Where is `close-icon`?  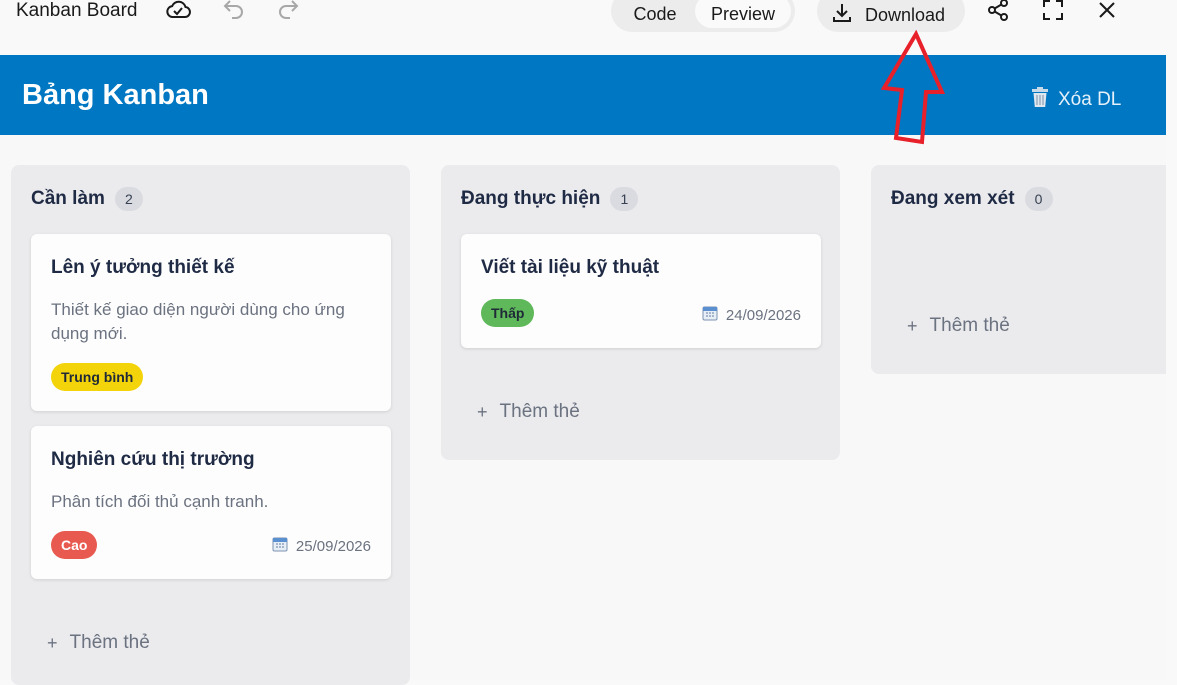
close-icon is located at coordinates (1107, 10).